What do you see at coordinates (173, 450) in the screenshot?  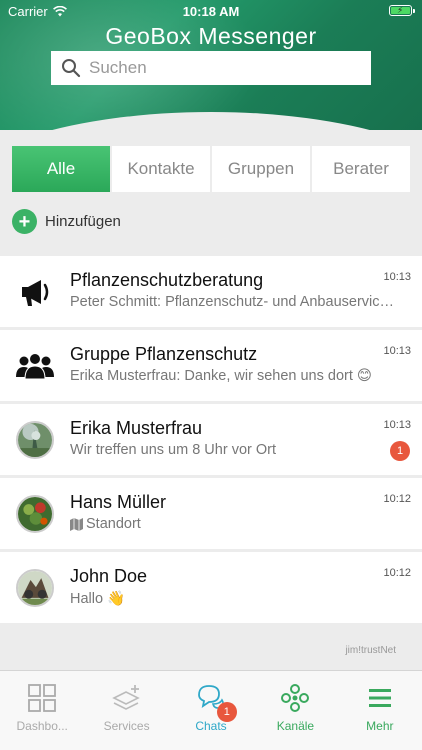 I see `chat-preview: Wir treffen uns um 8 Uhr vor Ort` at bounding box center [173, 450].